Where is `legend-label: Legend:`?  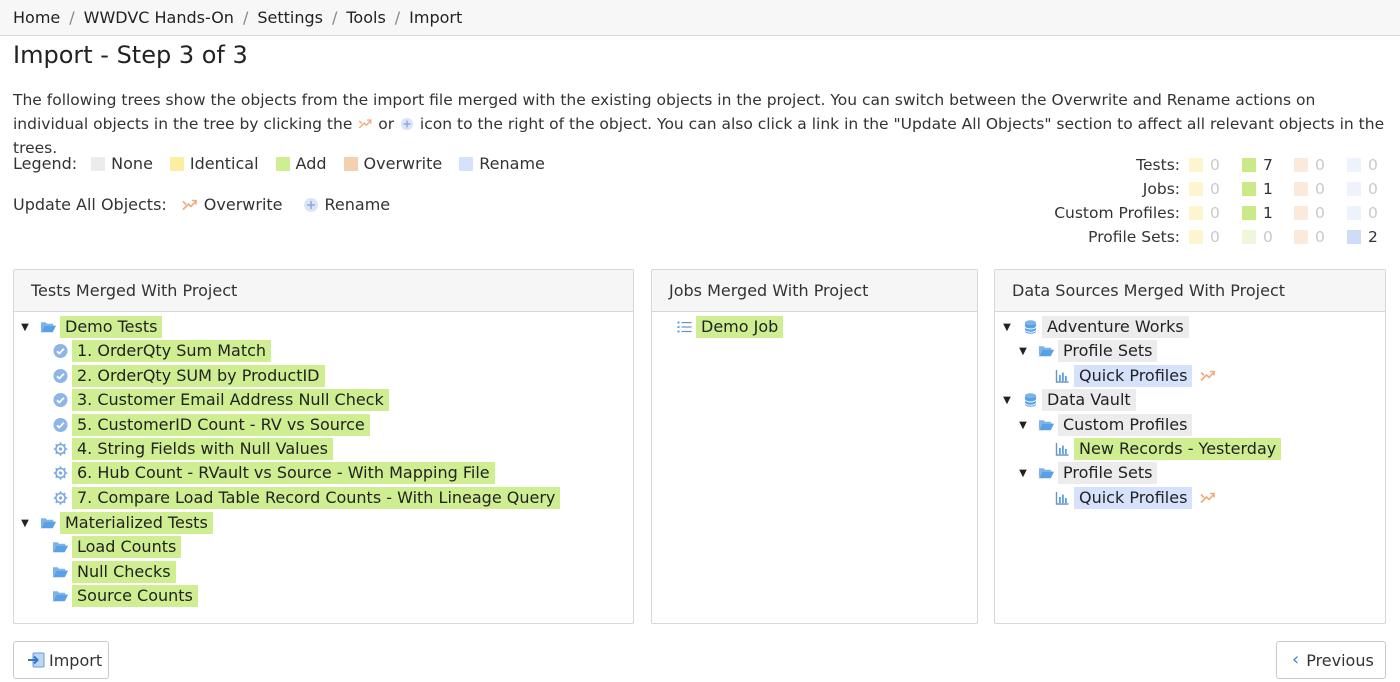 legend-label: Legend: is located at coordinates (45, 163).